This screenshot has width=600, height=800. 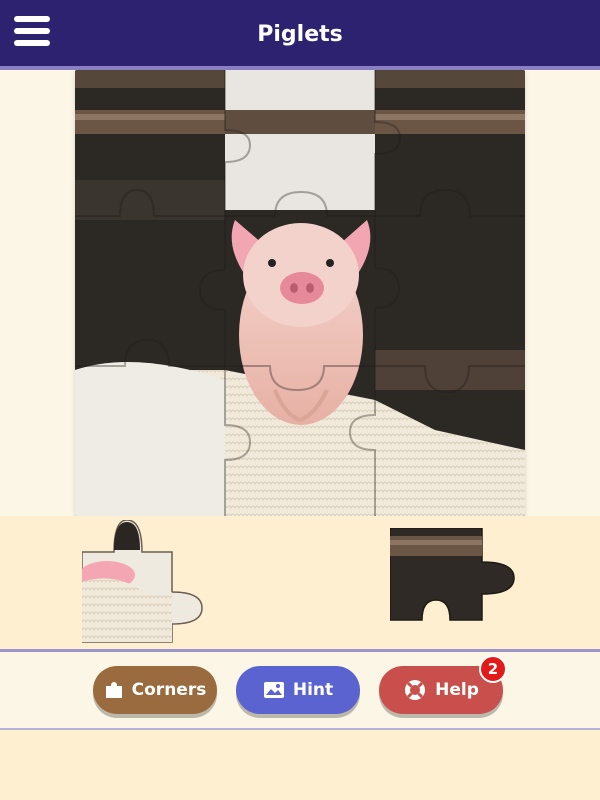 I want to click on image-icon, so click(x=273, y=690).